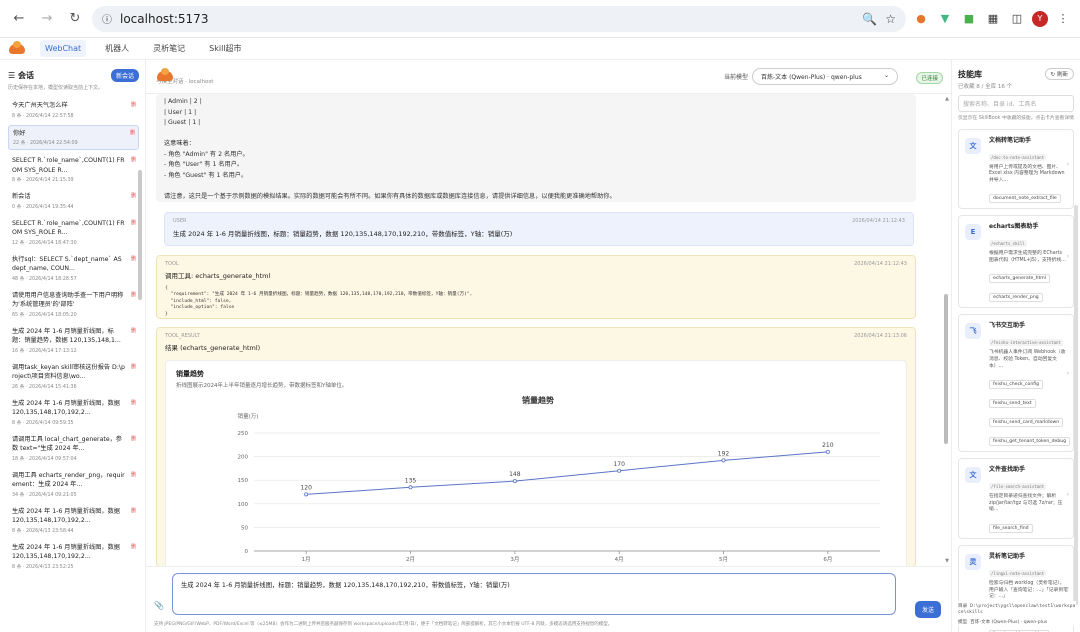 This screenshot has height=632, width=1080. Describe the element at coordinates (43, 531) in the screenshot. I see `conversation-meta: 8 条 · 2026/4/13 23:58:44` at that location.